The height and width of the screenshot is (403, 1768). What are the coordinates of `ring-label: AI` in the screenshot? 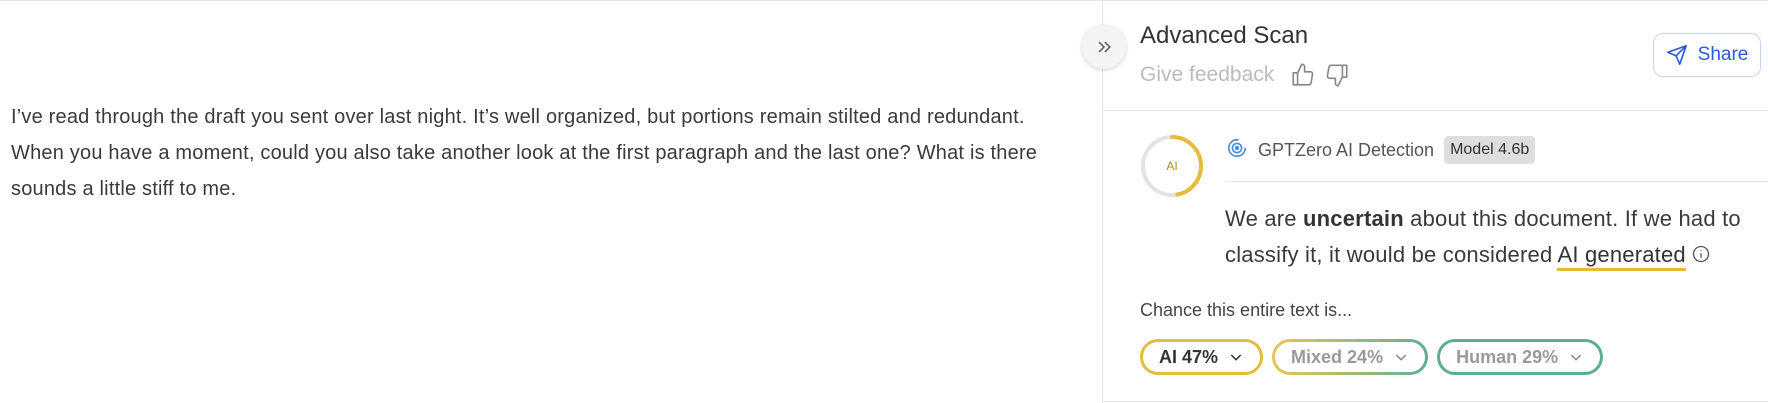 It's located at (1172, 166).